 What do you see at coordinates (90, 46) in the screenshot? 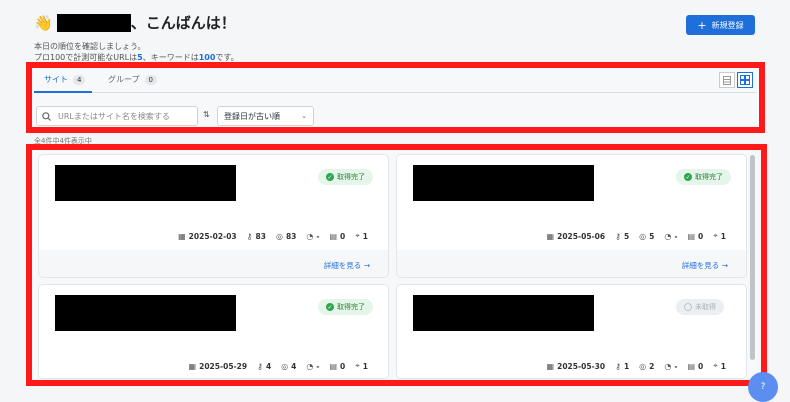
I see `intro-line-1: 本日の順位を確認しましょう。` at bounding box center [90, 46].